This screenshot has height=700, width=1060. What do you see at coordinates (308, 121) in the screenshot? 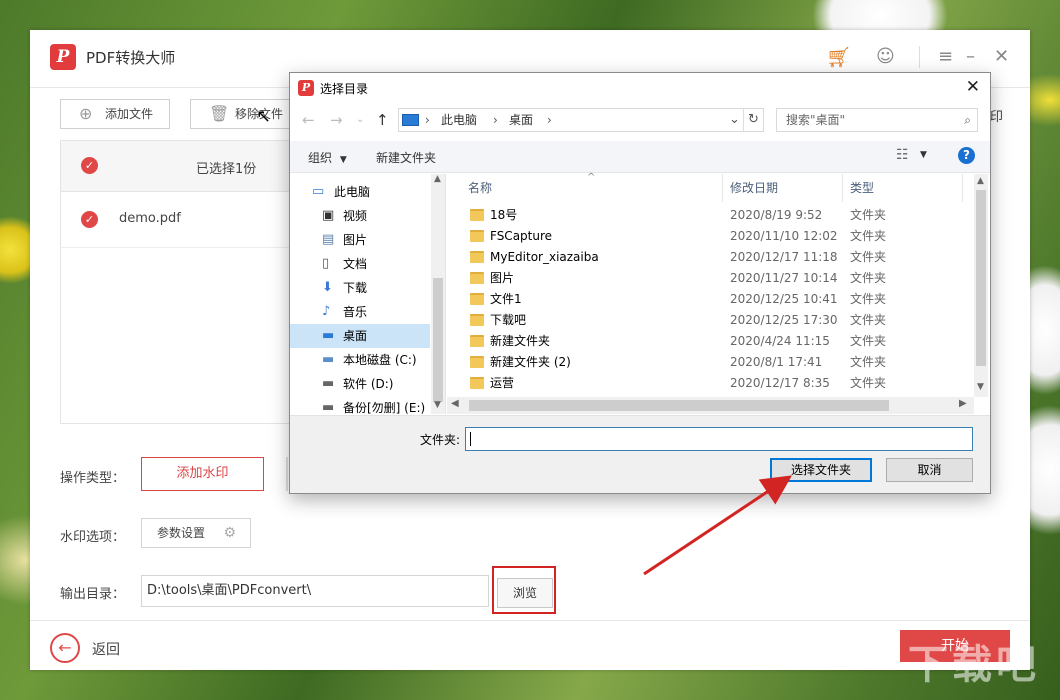
I see `back-nav-icon: ←` at bounding box center [308, 121].